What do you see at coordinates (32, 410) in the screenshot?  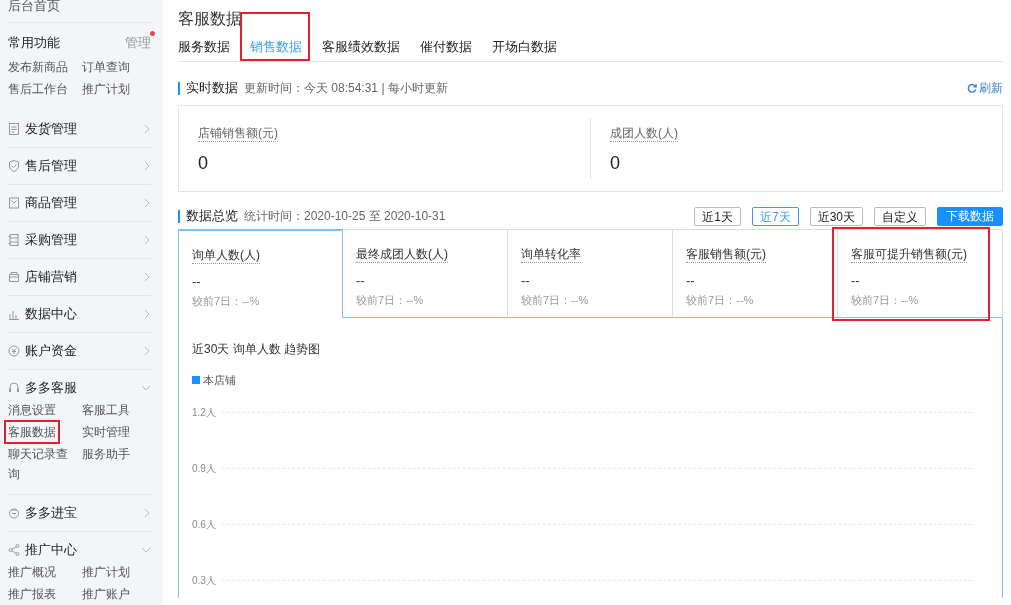 I see `sidebar-link: 消息设置` at bounding box center [32, 410].